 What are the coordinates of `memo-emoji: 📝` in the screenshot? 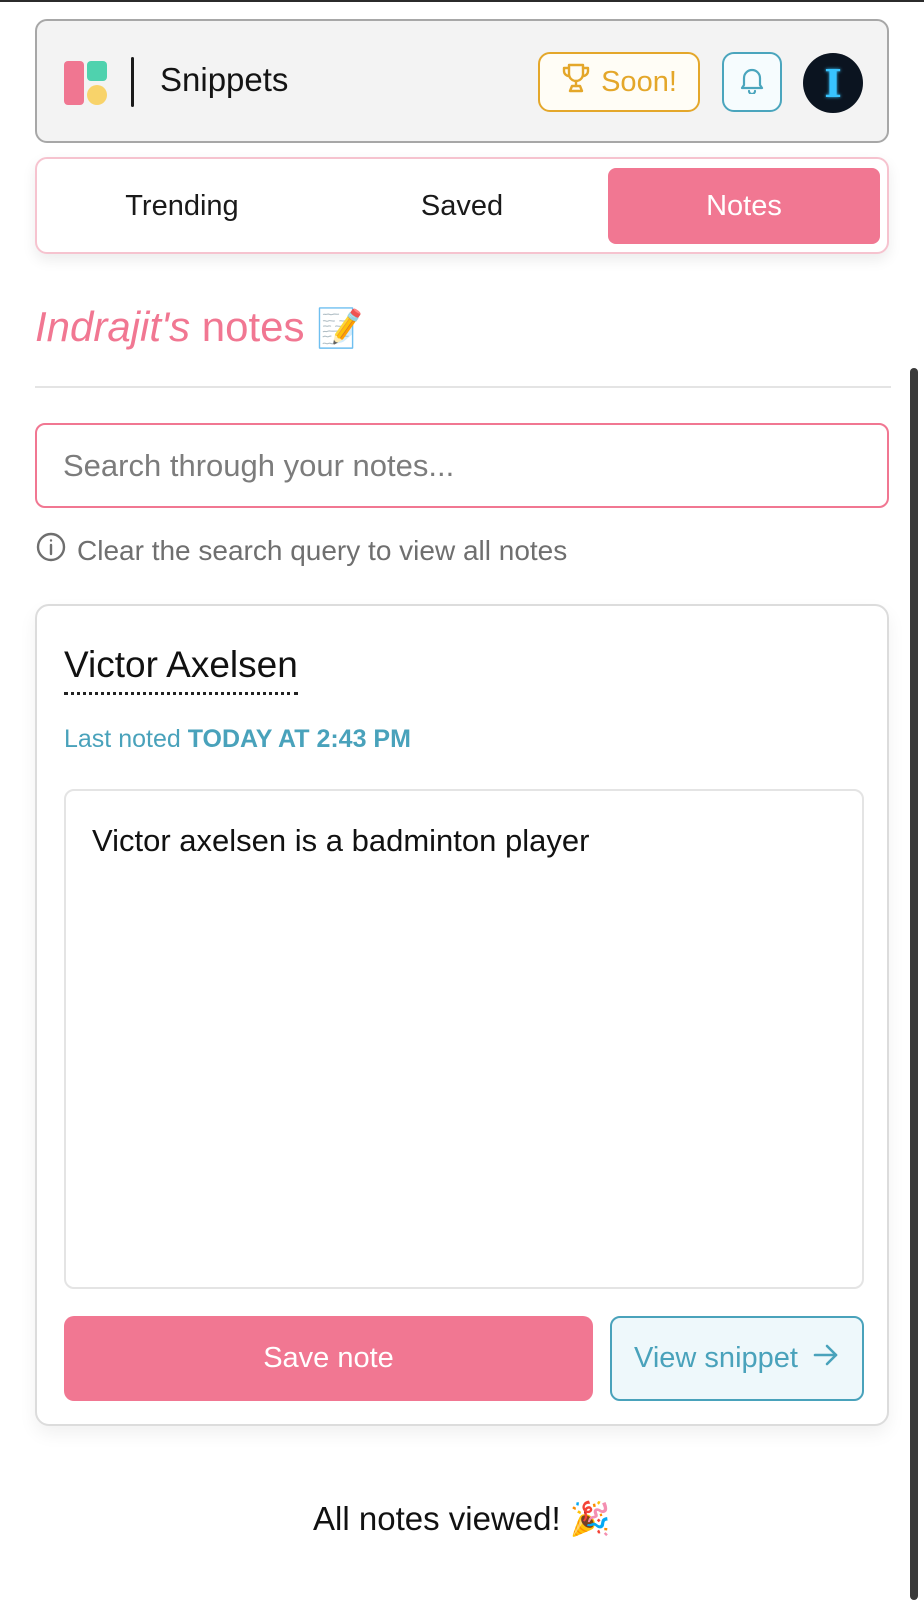 It's located at (340, 329).